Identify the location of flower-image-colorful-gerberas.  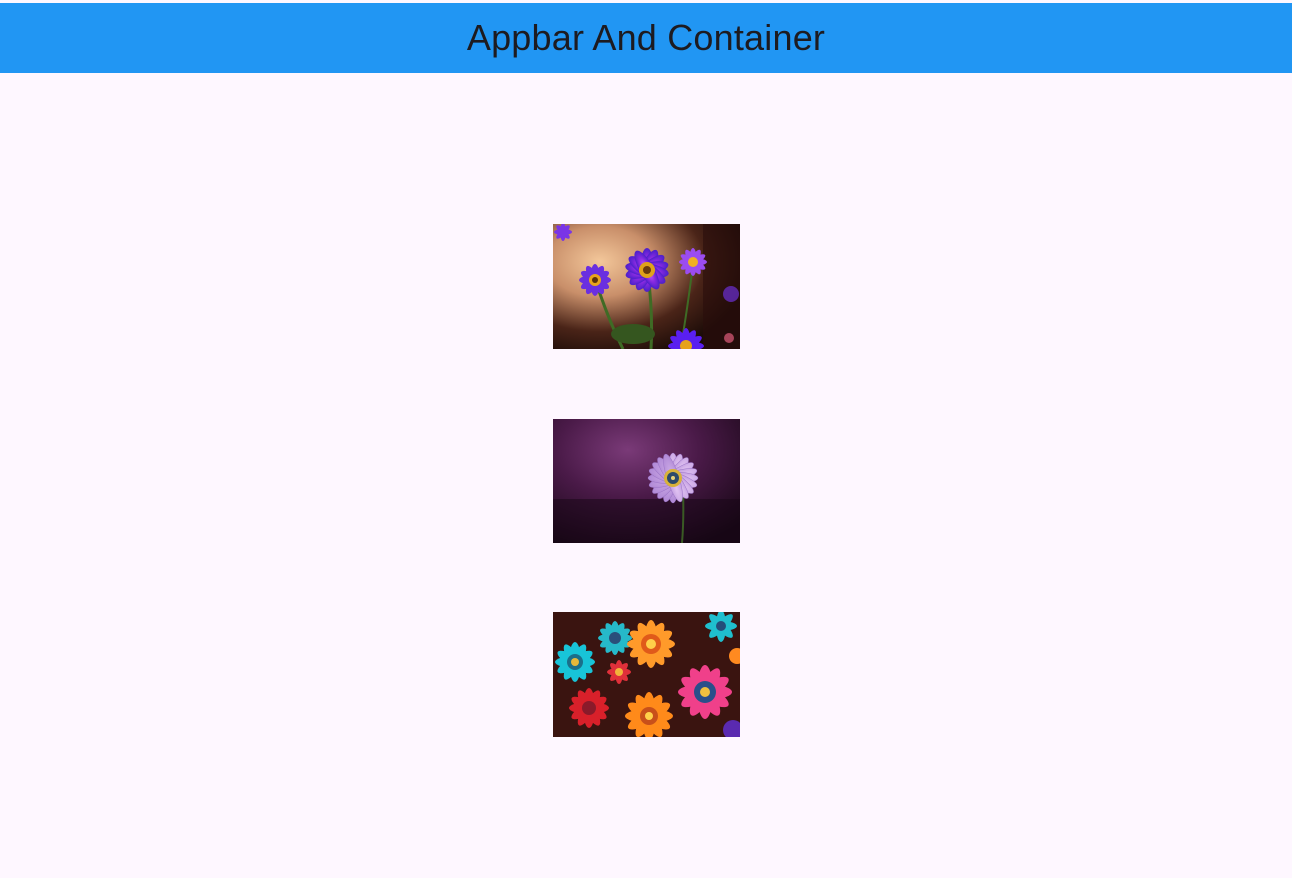
(646, 674).